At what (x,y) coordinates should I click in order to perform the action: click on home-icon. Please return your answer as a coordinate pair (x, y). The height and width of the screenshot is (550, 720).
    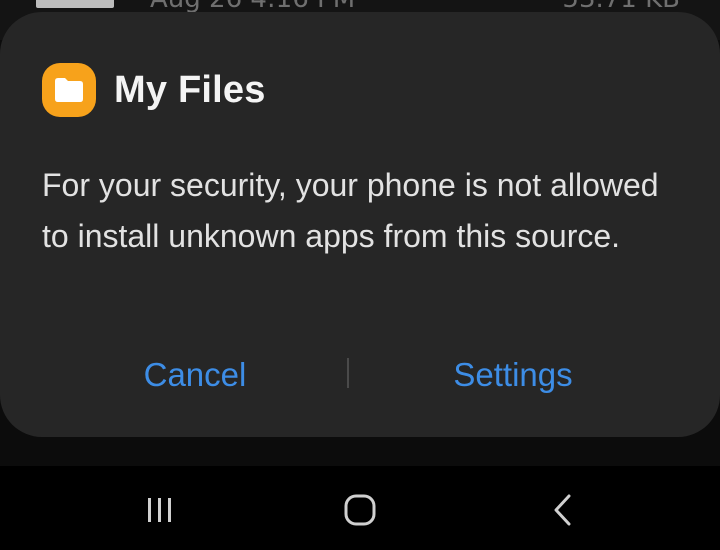
    Looking at the image, I should click on (360, 510).